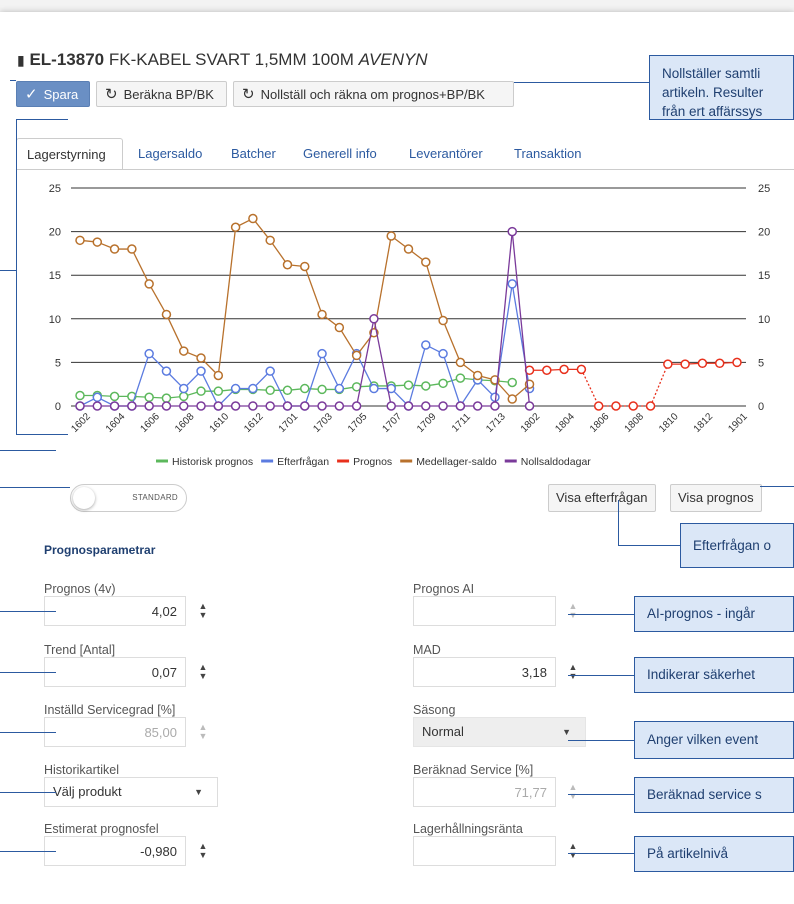 This screenshot has width=794, height=904. Describe the element at coordinates (253, 154) in the screenshot. I see `tab-batcher: Batcher` at that location.